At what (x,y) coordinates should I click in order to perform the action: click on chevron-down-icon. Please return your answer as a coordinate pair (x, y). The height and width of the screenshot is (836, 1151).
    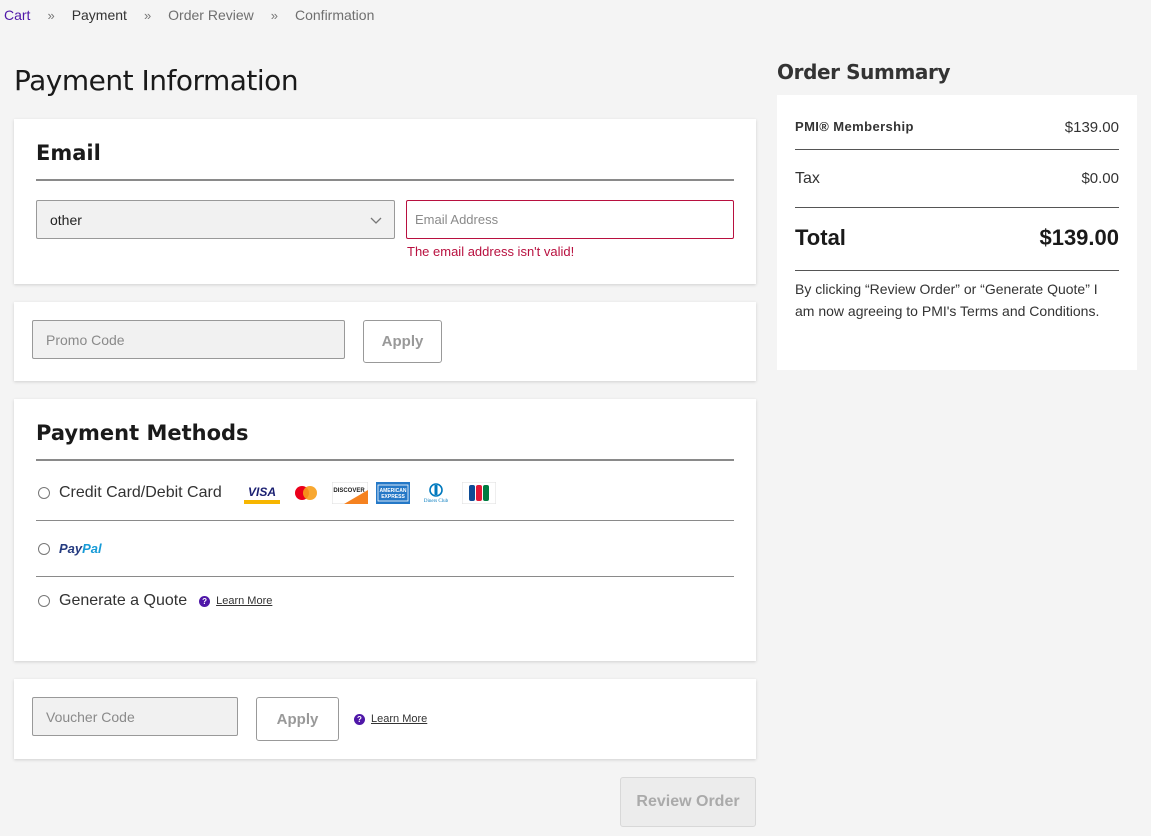
    Looking at the image, I should click on (376, 220).